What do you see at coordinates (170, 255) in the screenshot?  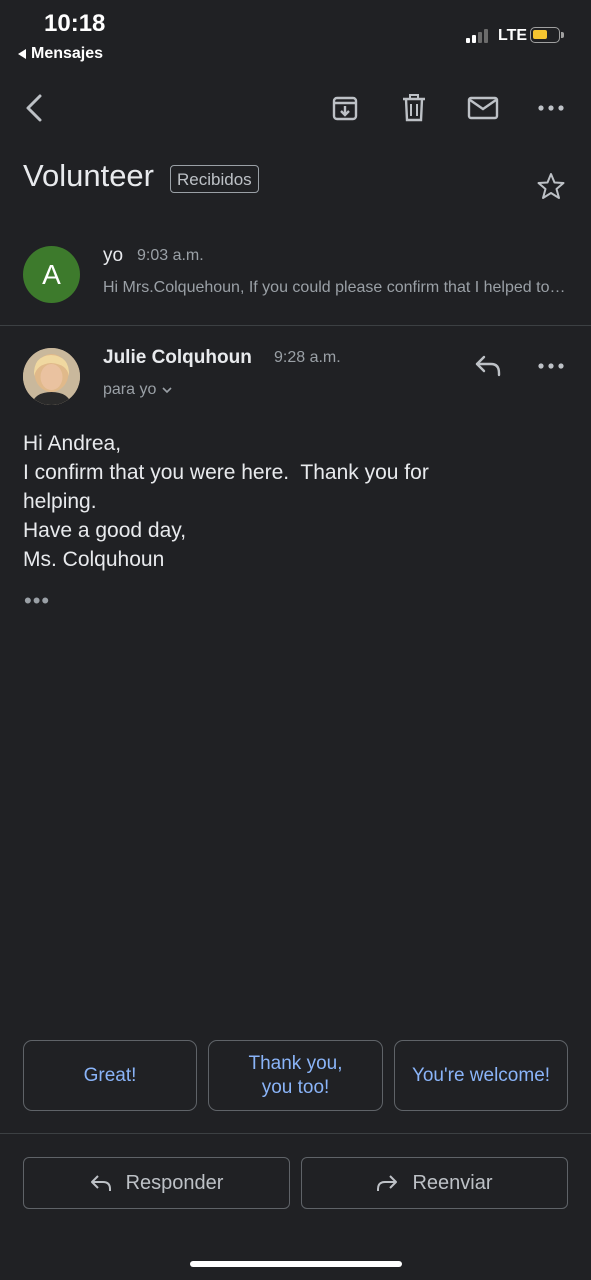 I see `message-time: 9:03 a.m.` at bounding box center [170, 255].